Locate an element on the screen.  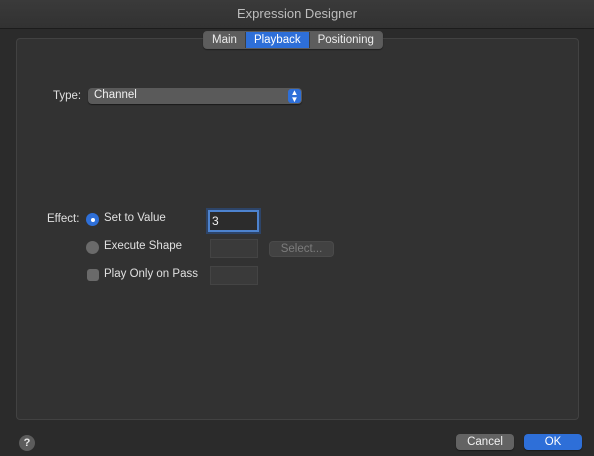
value-input is located at coordinates (233, 221).